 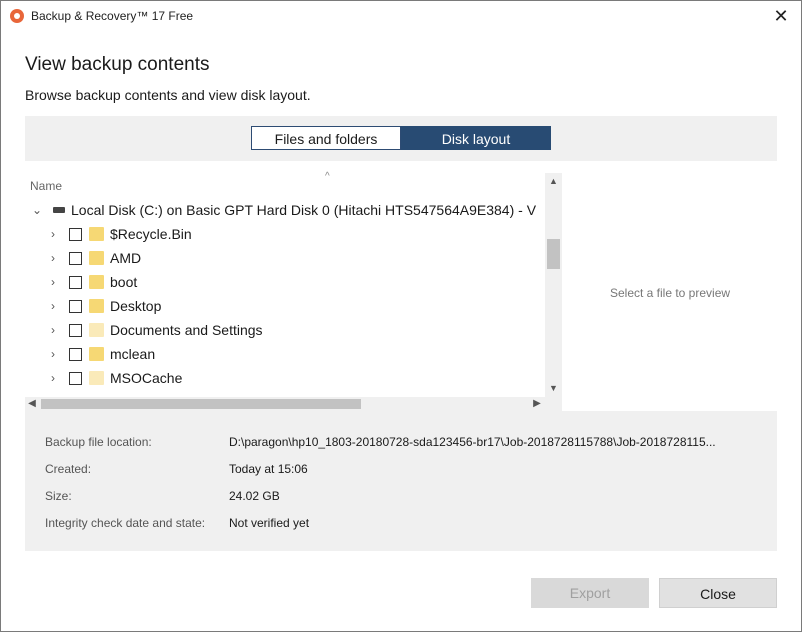 What do you see at coordinates (186, 330) in the screenshot?
I see `tree-item-label: Documents and Settings` at bounding box center [186, 330].